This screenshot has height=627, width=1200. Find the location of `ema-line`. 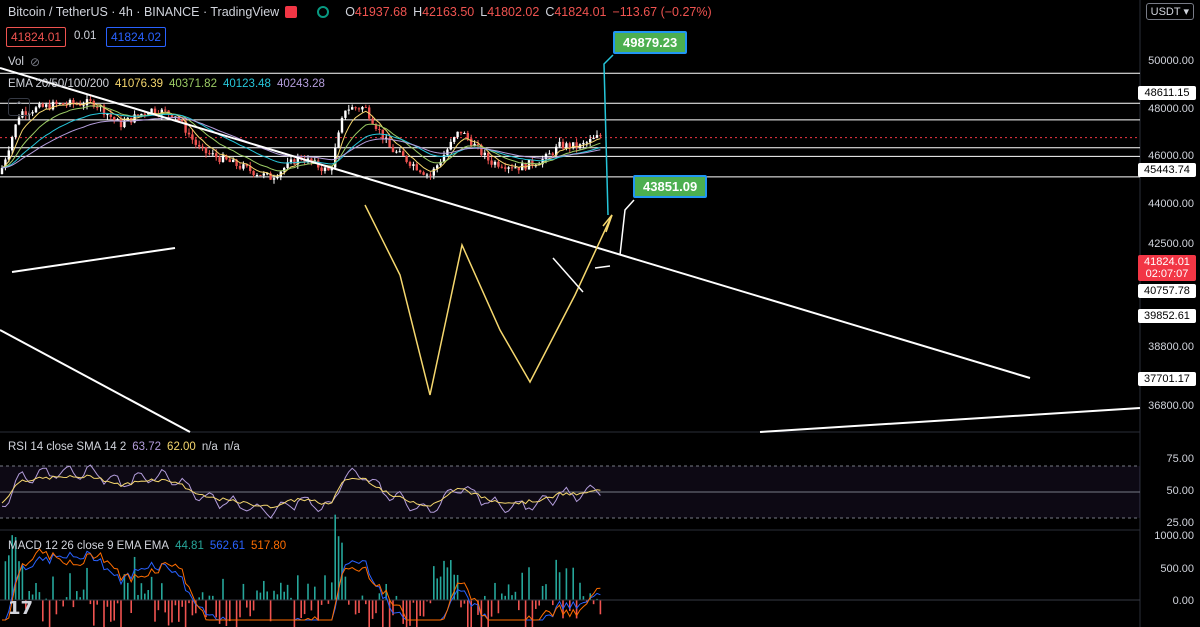

ema-line is located at coordinates (301, 138).